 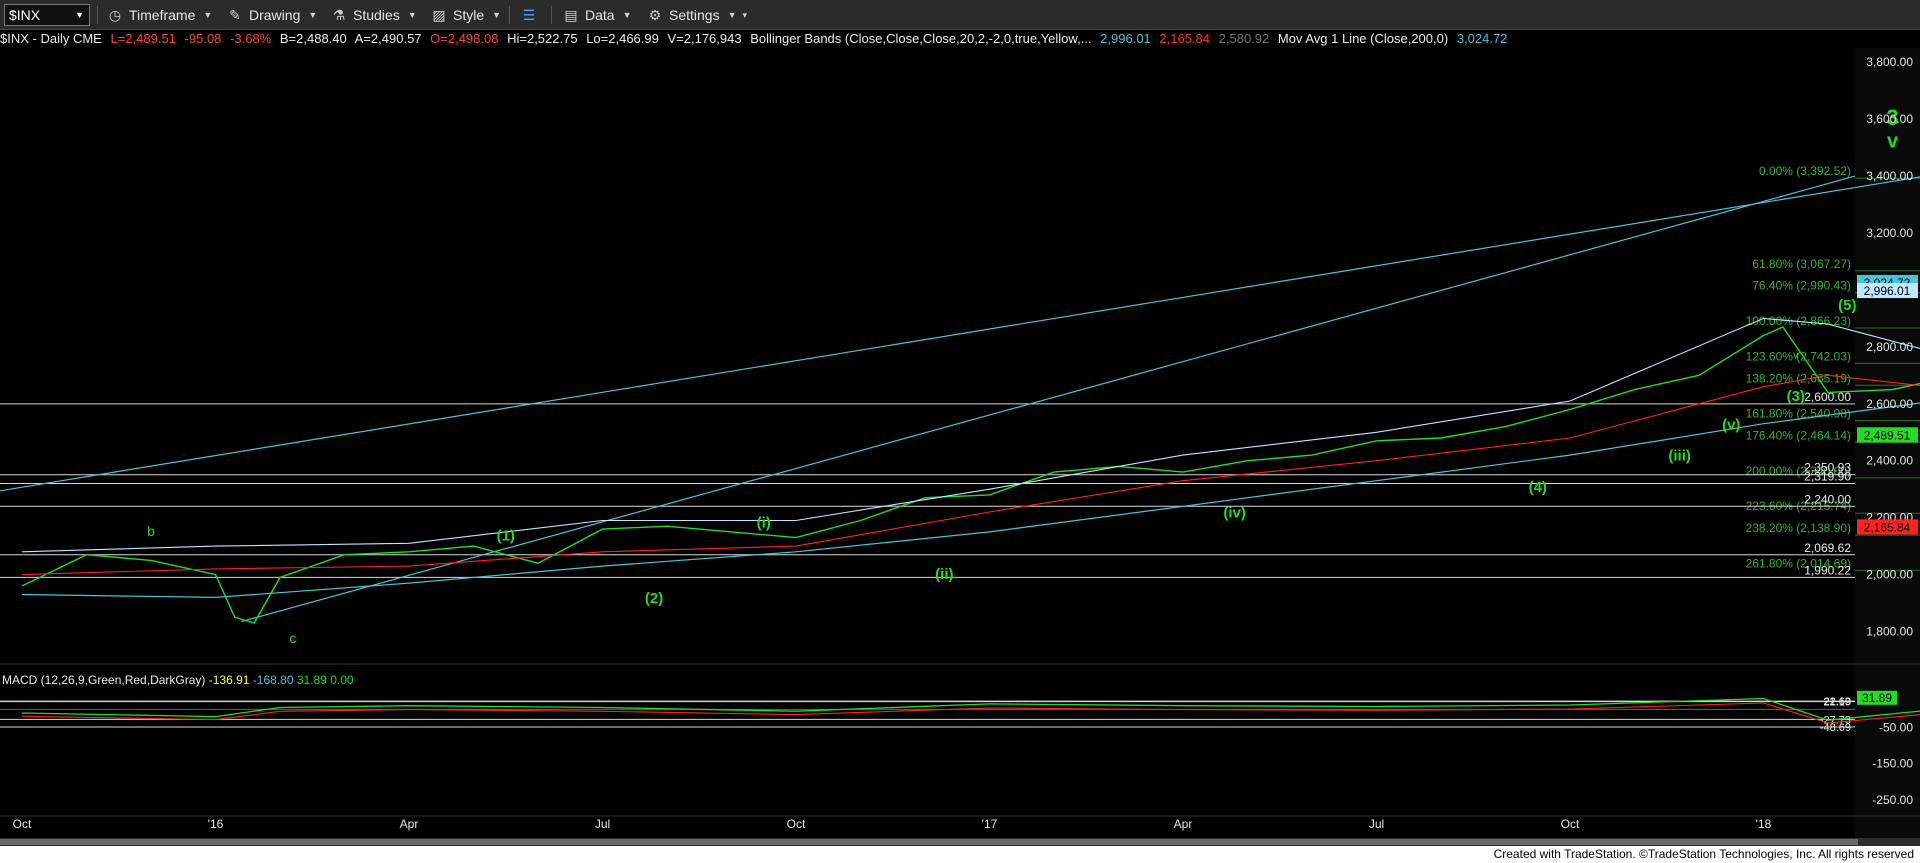 What do you see at coordinates (1827, 468) in the screenshot?
I see `level-label: 2,350.93` at bounding box center [1827, 468].